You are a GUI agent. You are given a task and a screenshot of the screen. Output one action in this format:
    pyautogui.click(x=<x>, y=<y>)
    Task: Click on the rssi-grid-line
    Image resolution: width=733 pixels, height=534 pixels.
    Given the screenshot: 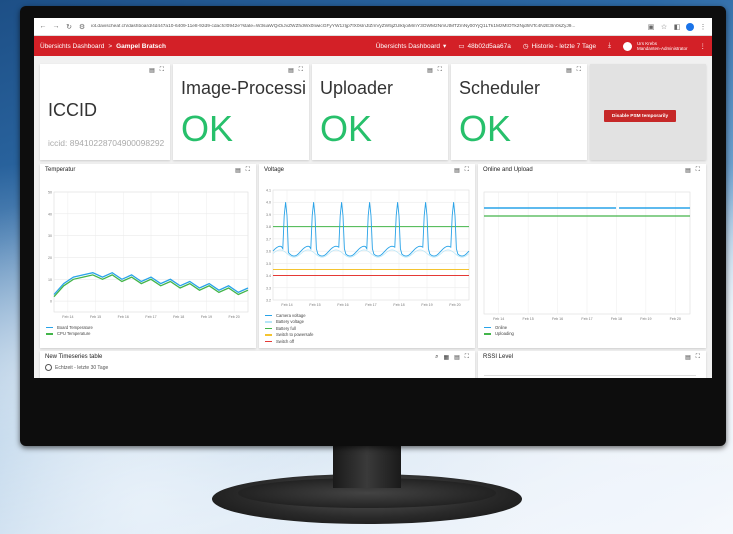 What is the action you would take?
    pyautogui.click(x=590, y=375)
    